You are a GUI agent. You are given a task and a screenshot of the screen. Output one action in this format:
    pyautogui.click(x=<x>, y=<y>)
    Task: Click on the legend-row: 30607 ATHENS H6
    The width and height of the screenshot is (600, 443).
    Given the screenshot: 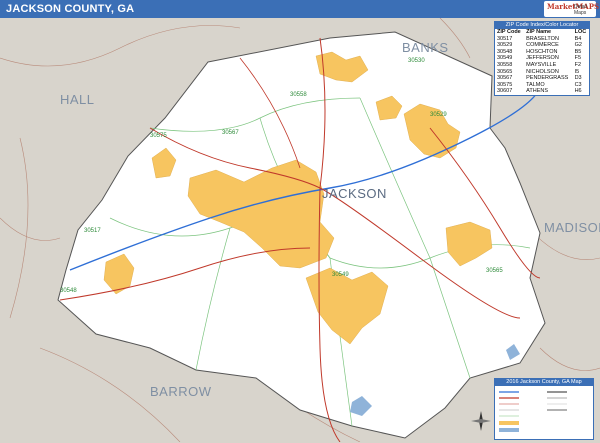 What is the action you would take?
    pyautogui.click(x=542, y=91)
    